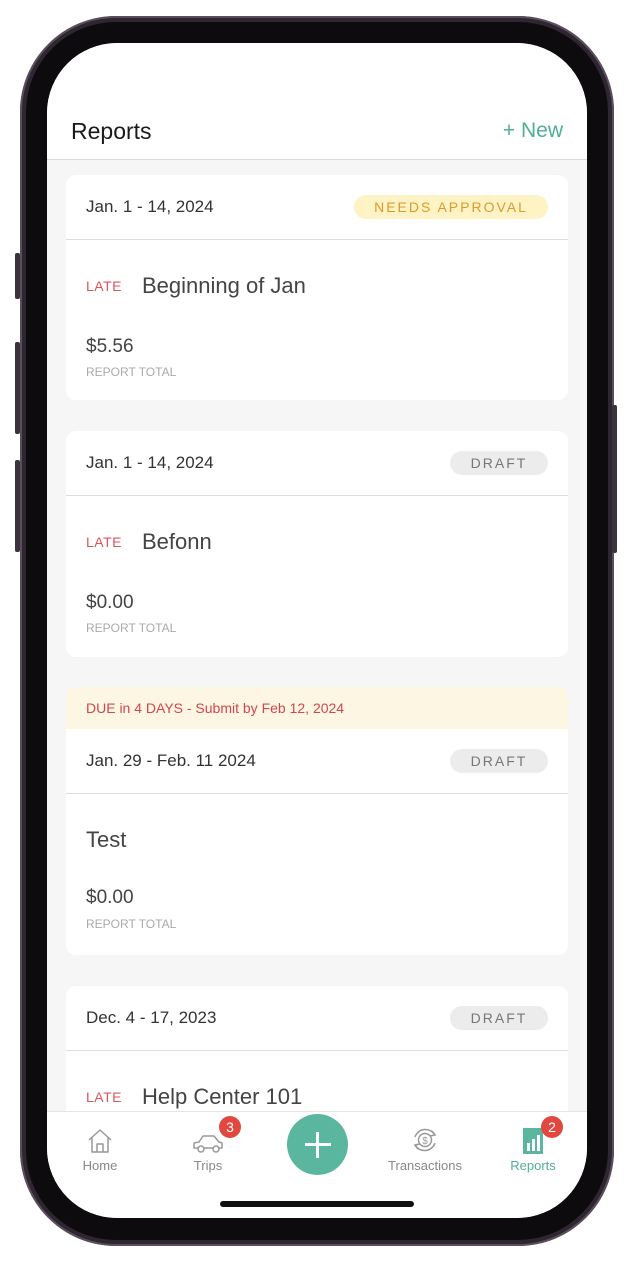  I want to click on dollar-cycle-icon: $, so click(425, 1140).